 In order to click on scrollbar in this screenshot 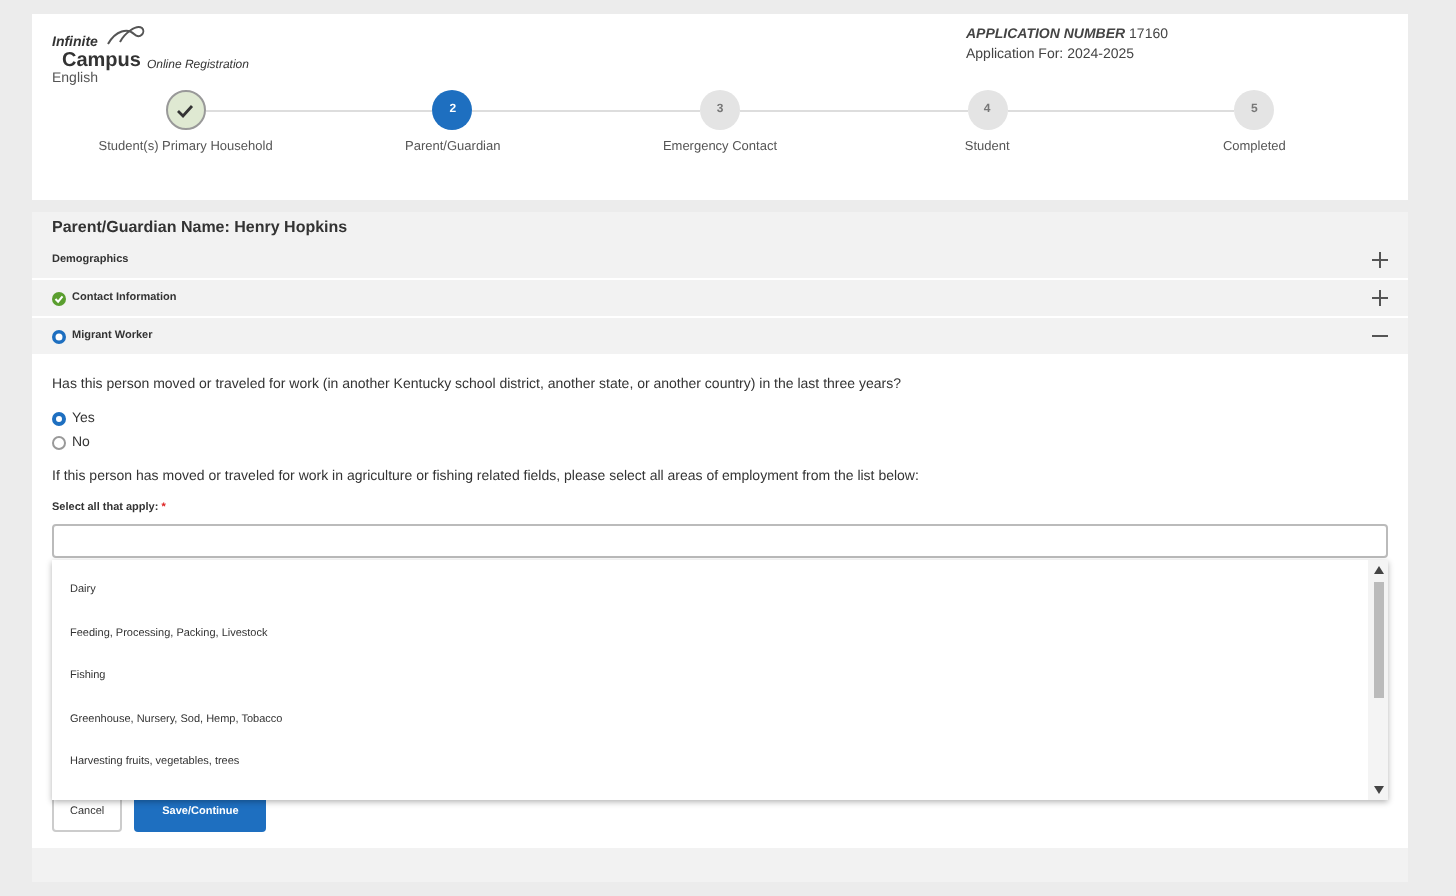, I will do `click(1378, 680)`.